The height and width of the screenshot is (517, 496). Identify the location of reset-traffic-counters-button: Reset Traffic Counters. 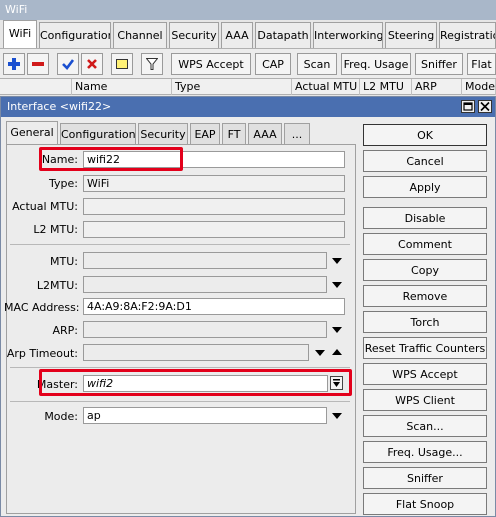
(425, 348).